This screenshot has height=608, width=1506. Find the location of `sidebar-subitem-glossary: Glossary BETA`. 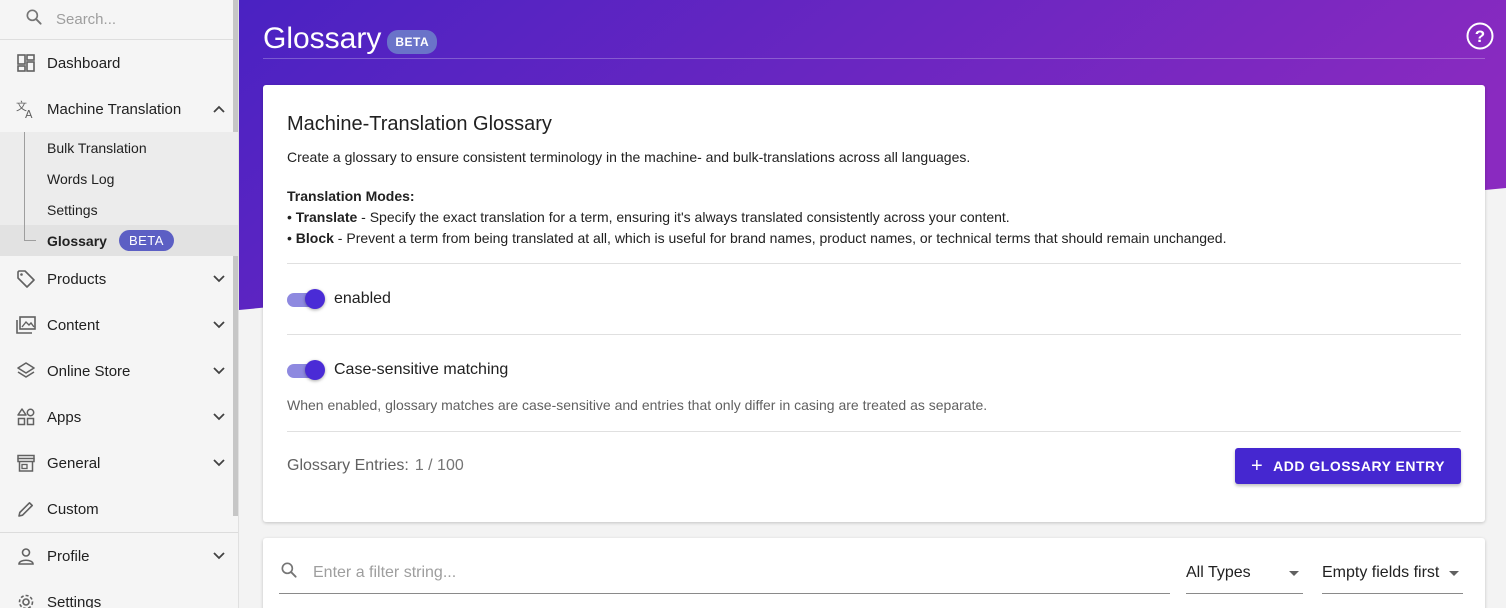

sidebar-subitem-glossary: Glossary BETA is located at coordinates (119, 240).